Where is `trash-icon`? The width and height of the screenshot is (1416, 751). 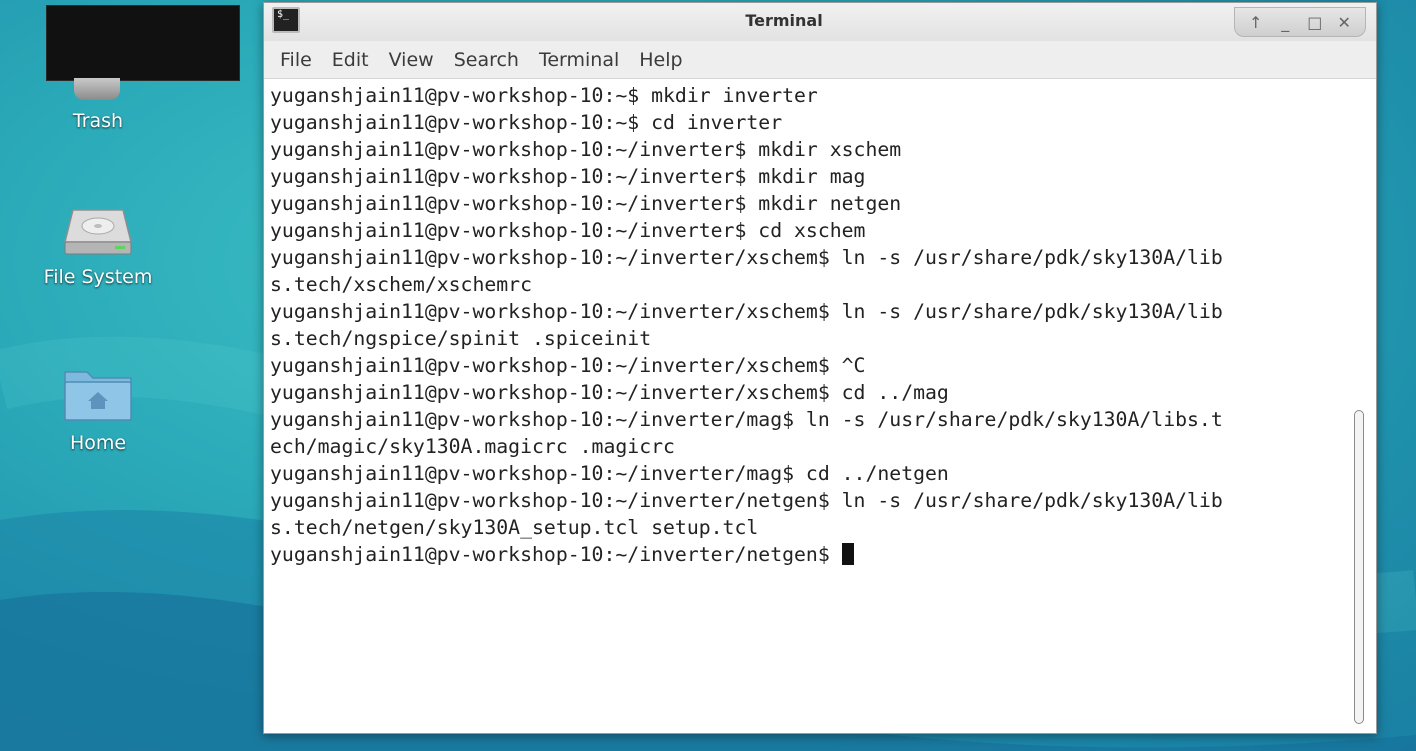 trash-icon is located at coordinates (97, 89).